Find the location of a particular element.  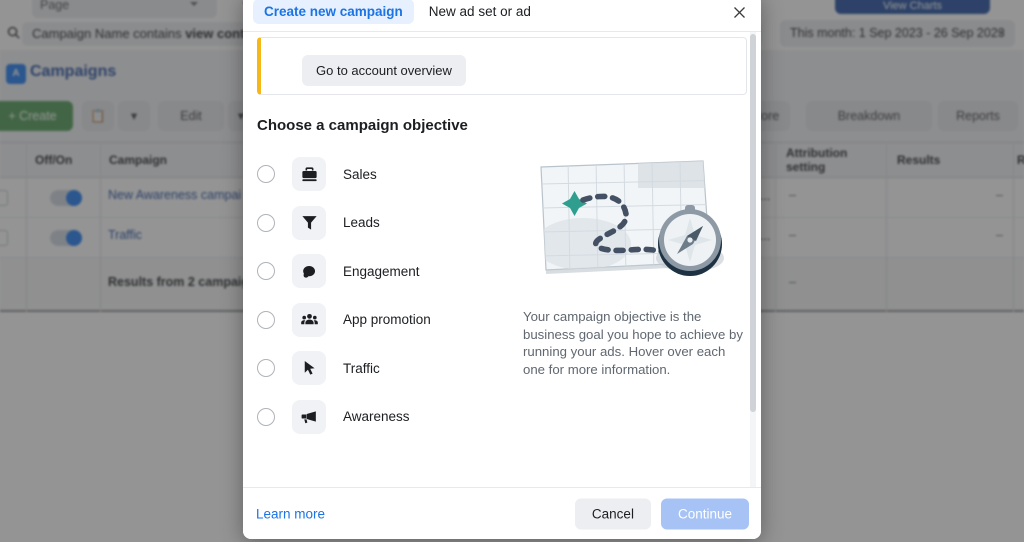

close-button is located at coordinates (739, 13).